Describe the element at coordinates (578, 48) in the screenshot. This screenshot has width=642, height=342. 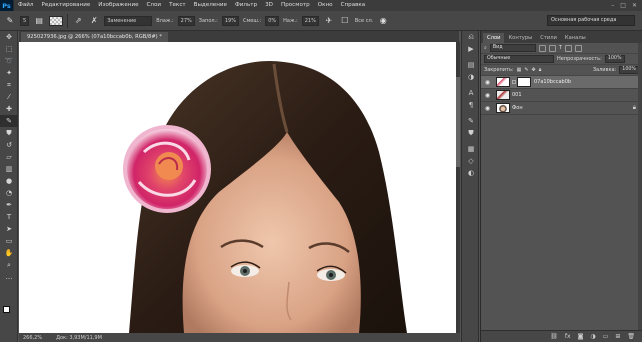
I see `smart-filter-icon` at that location.